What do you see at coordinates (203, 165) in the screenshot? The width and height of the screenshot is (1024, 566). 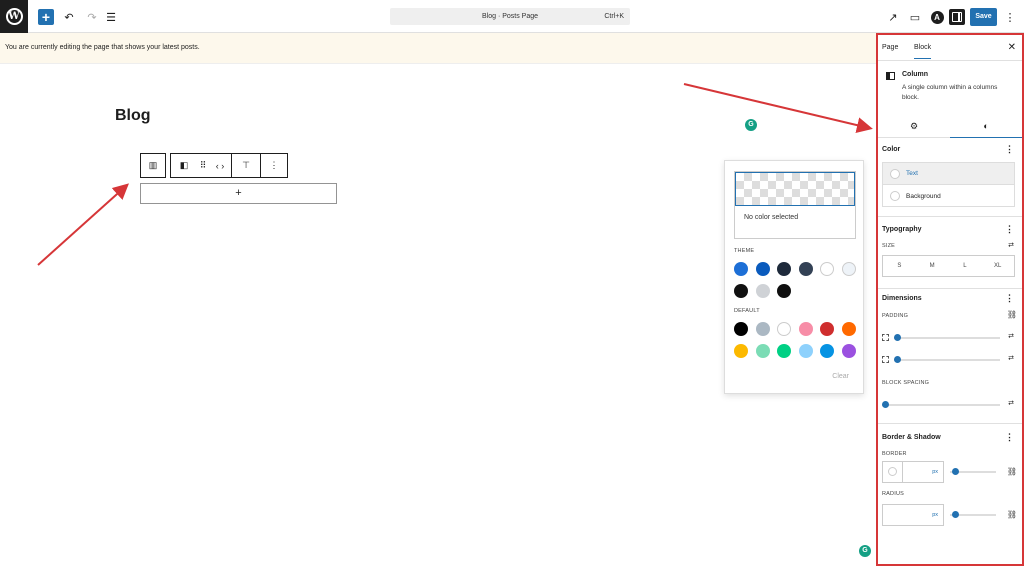 I see `drag-handle-icon: ⠿` at bounding box center [203, 165].